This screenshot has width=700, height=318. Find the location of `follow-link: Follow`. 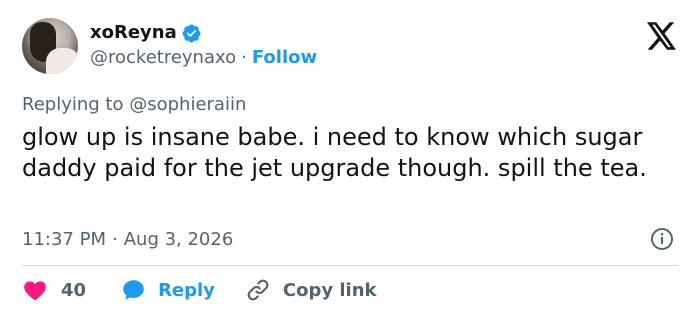

follow-link: Follow is located at coordinates (284, 58).